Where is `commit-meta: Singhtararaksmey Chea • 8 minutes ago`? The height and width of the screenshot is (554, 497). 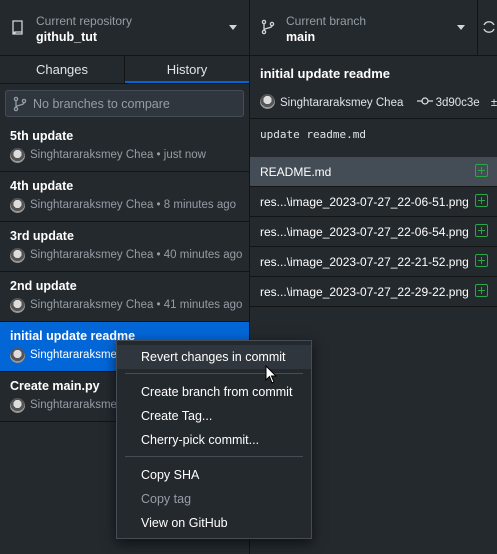
commit-meta: Singhtararaksmey Chea • 8 minutes ago is located at coordinates (133, 205).